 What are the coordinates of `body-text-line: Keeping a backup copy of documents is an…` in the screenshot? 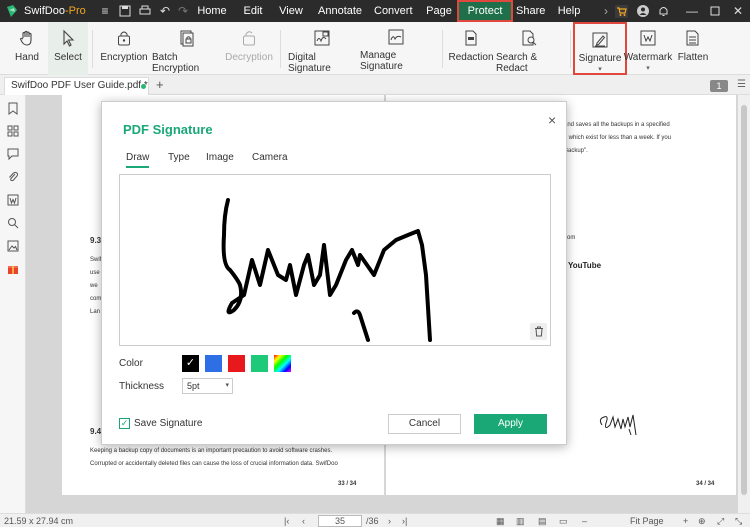 It's located at (211, 451).